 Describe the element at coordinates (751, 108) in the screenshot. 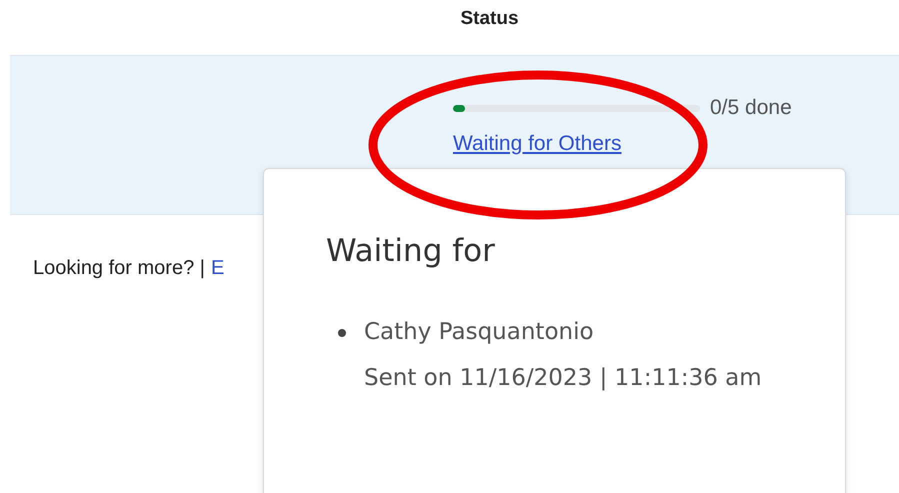

I see `progress-reading: 0/5 done` at that location.